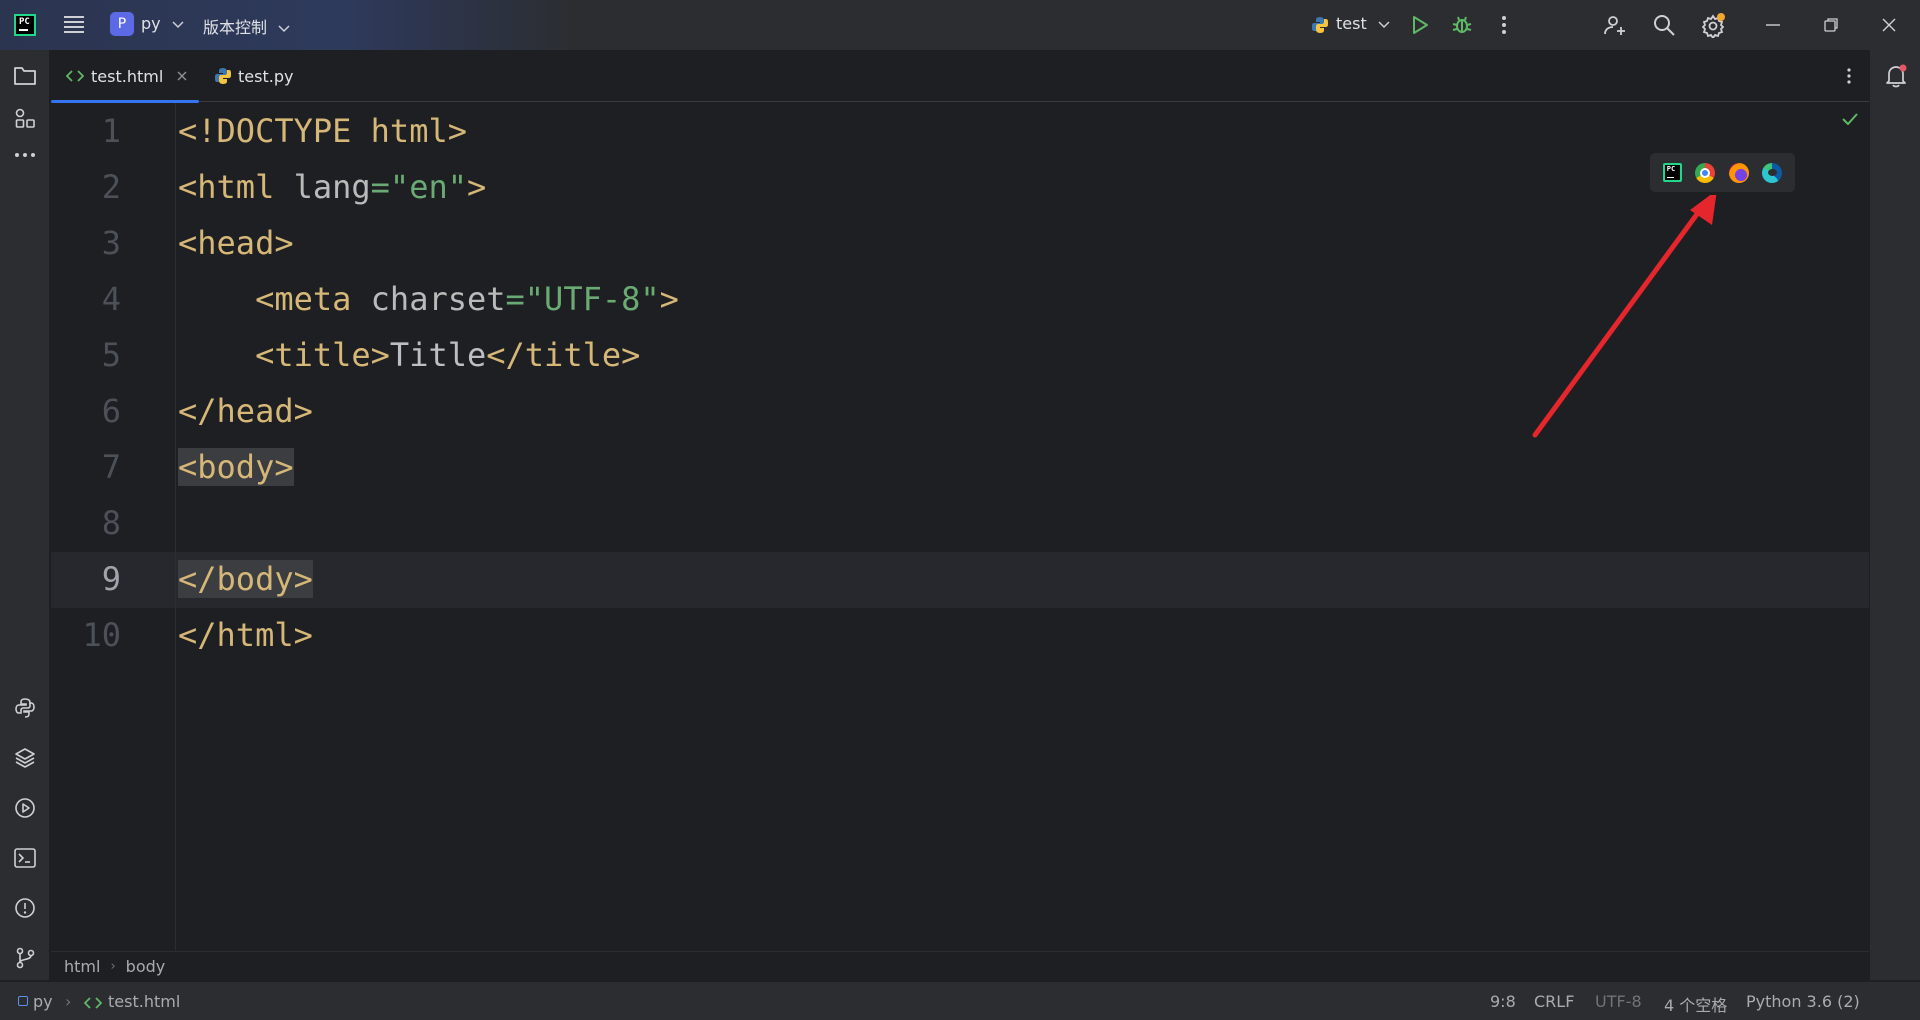  I want to click on add-user-icon, so click(1615, 25).